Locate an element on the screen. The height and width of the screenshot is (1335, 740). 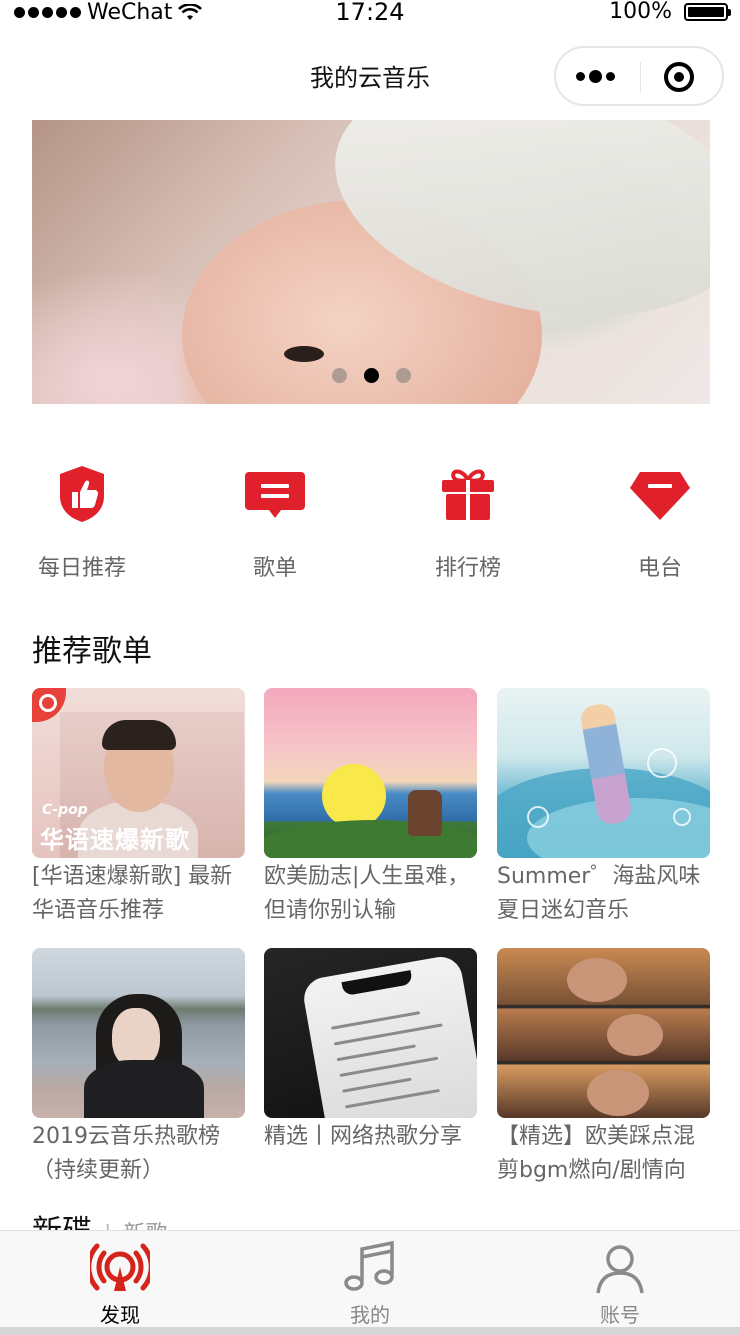
category-label: 歌单 is located at coordinates (274, 568).